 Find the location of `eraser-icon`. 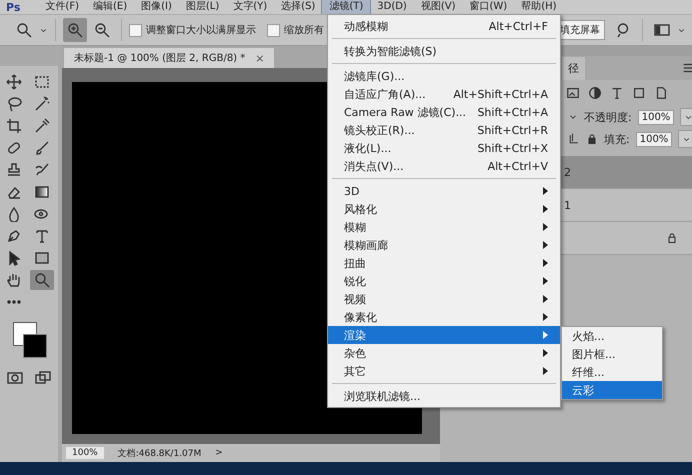

eraser-icon is located at coordinates (14, 192).